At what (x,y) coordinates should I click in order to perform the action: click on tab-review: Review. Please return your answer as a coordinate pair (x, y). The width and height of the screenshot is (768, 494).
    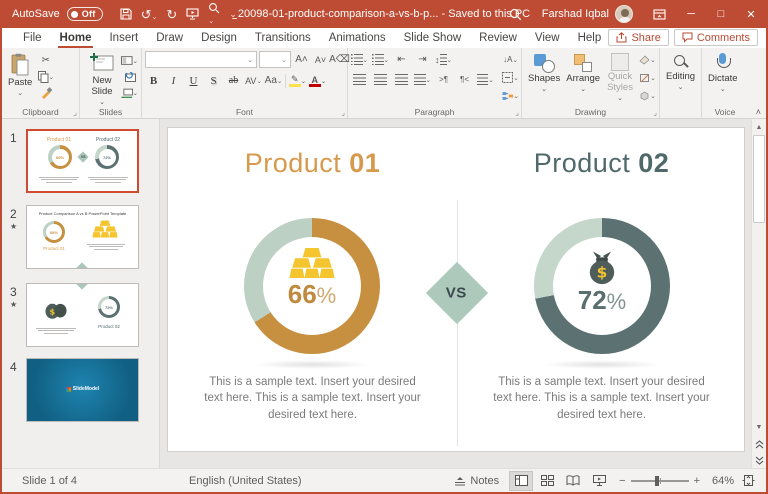
    Looking at the image, I should click on (498, 38).